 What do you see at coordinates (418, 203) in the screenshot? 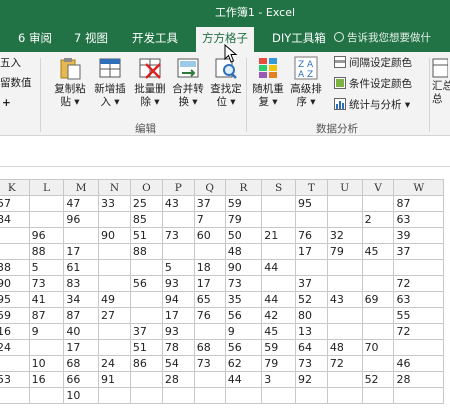
I see `cell-w-1: 87` at bounding box center [418, 203].